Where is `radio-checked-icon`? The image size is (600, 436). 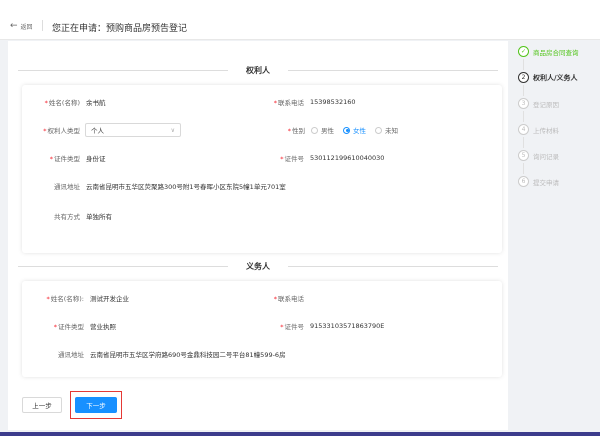 radio-checked-icon is located at coordinates (346, 130).